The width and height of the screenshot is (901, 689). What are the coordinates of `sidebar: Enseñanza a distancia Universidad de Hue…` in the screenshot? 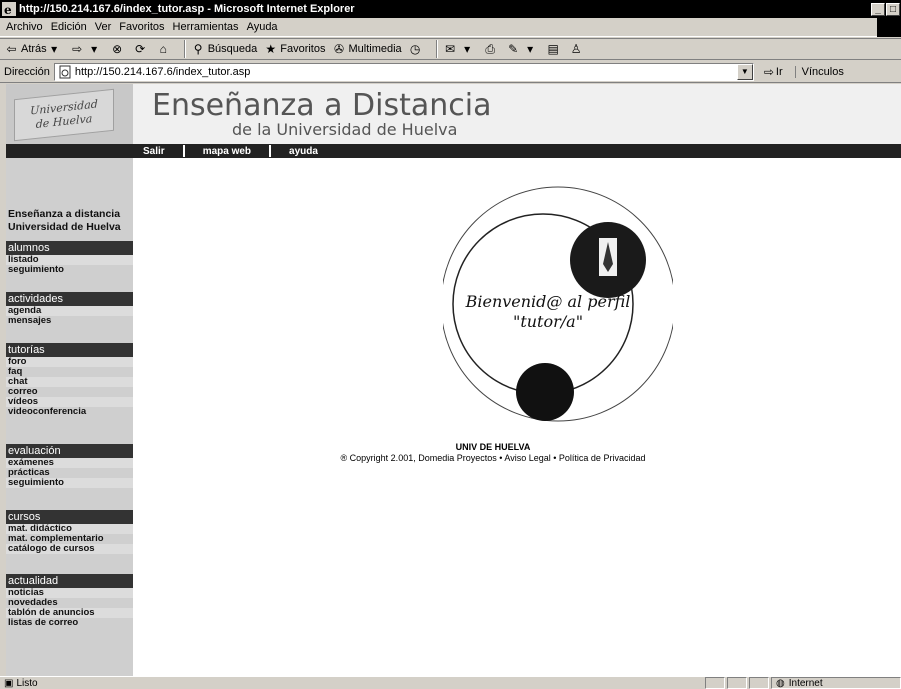 It's located at (69, 417).